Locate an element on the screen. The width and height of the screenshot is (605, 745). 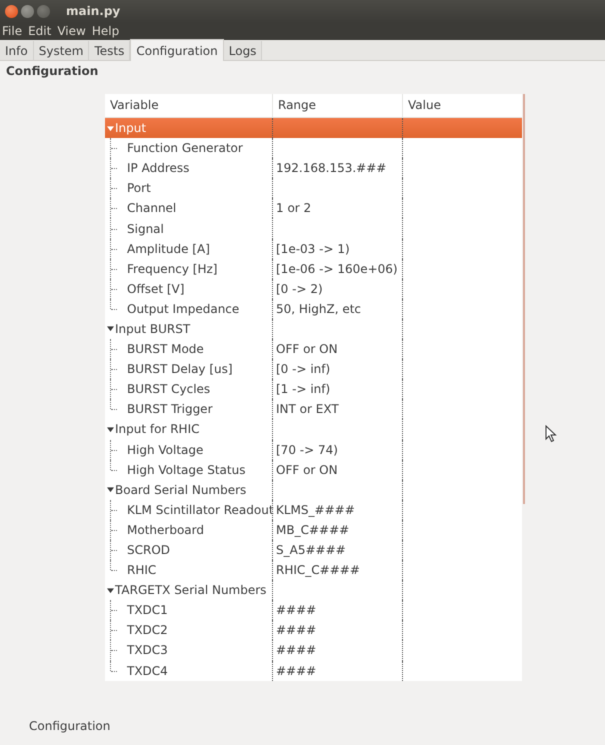
tree-row: Board Serial Numbers is located at coordinates (313, 490).